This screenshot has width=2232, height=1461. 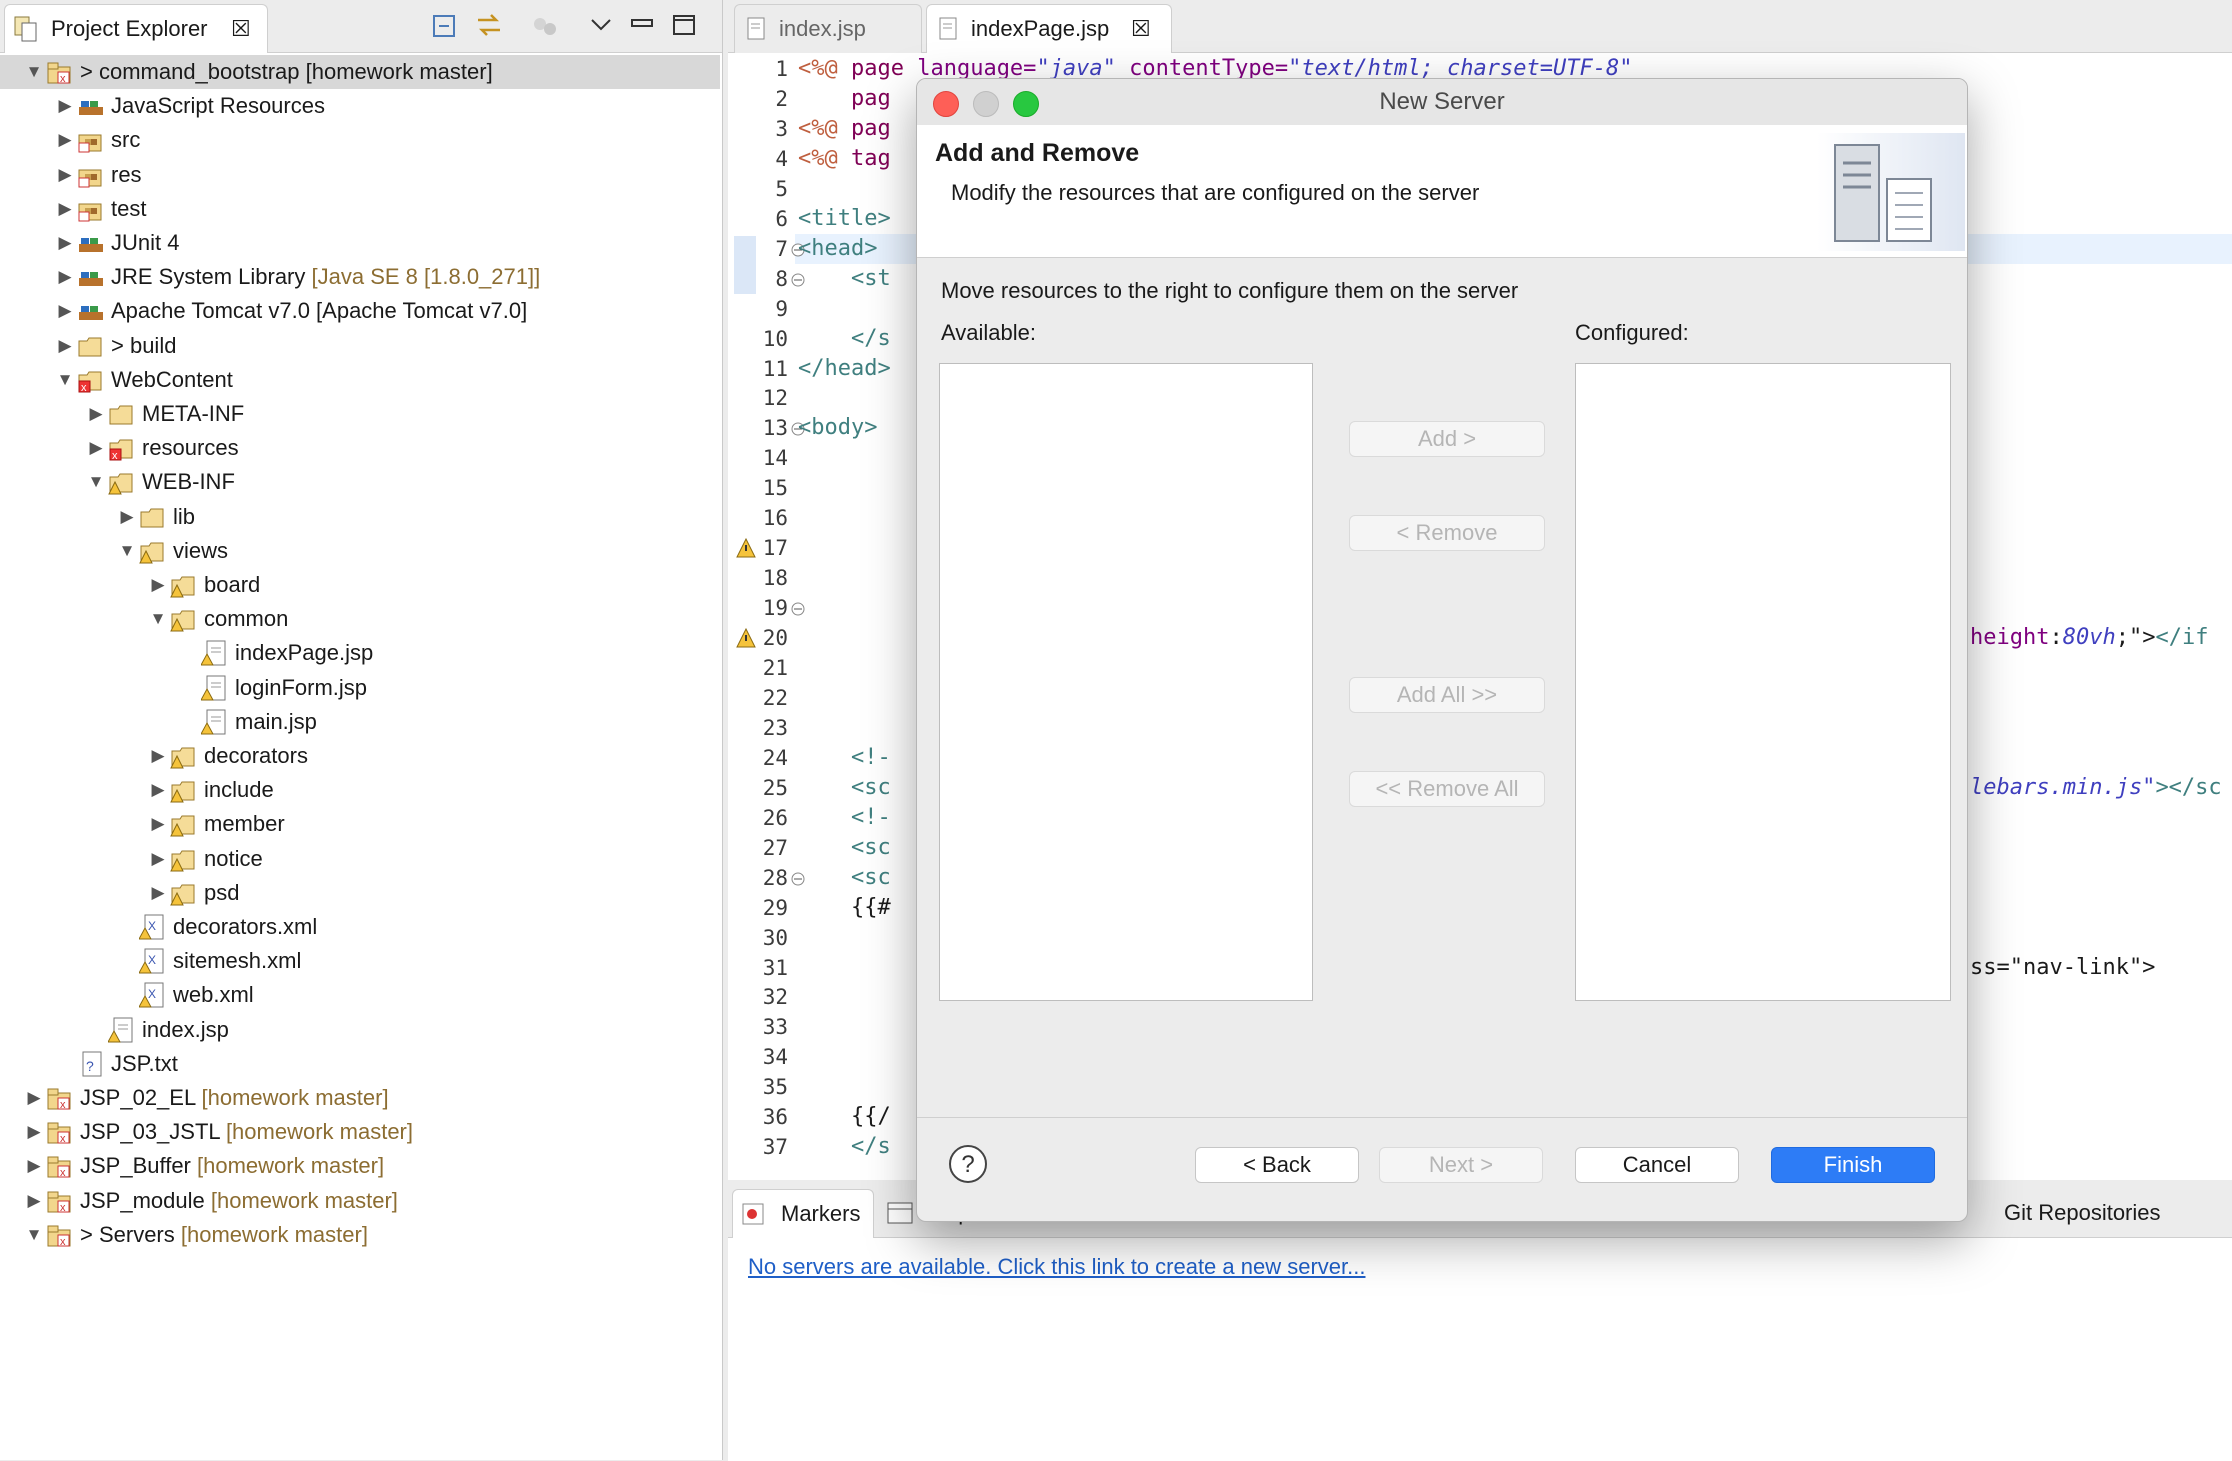 What do you see at coordinates (360, 551) in the screenshot?
I see `tree-item: ▼ views` at bounding box center [360, 551].